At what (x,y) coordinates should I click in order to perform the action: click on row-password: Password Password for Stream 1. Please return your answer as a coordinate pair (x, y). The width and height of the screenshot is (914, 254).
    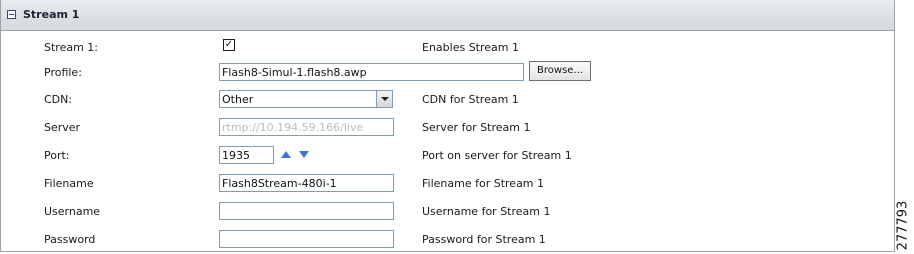
    Looking at the image, I should click on (447, 241).